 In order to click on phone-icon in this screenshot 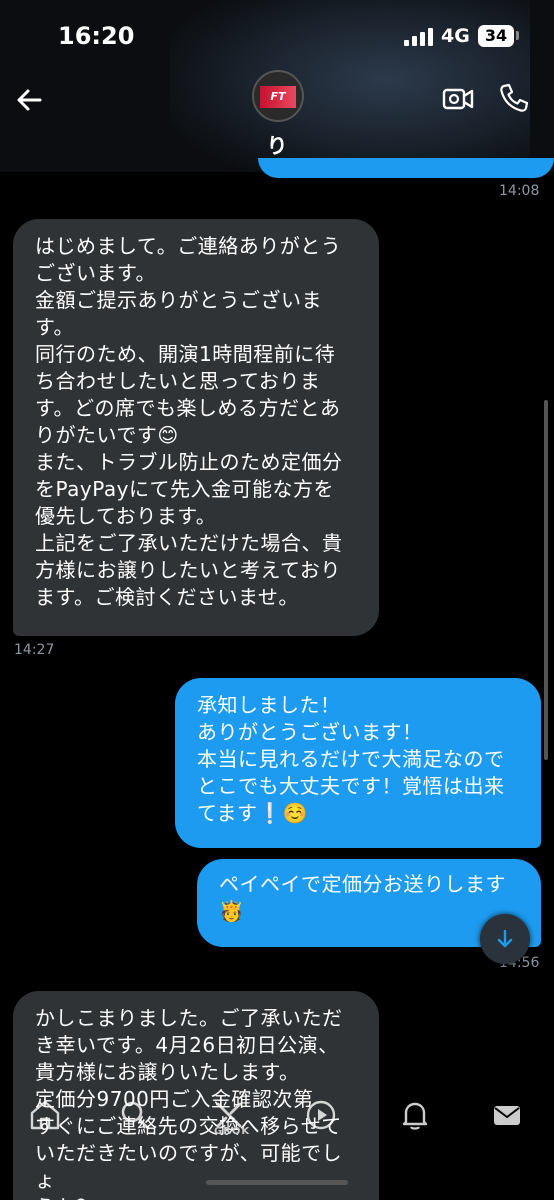, I will do `click(514, 97)`.